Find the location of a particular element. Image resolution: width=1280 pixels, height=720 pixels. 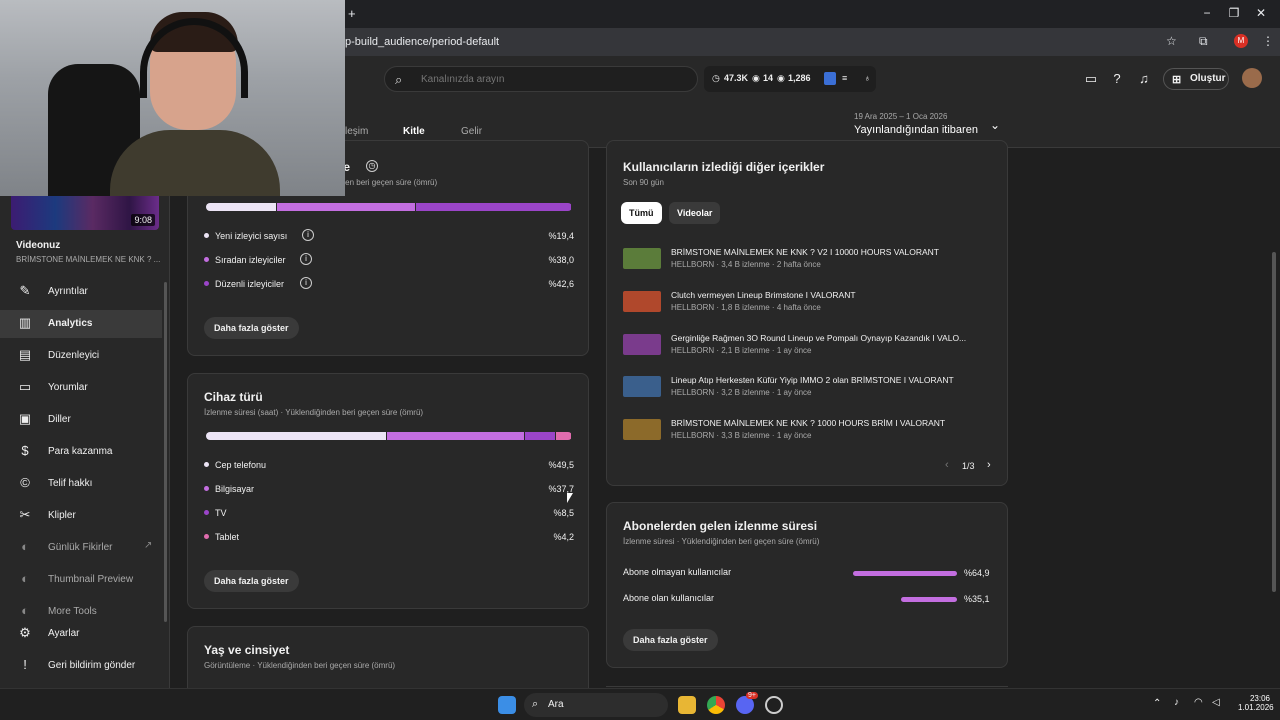

maximize-icon: ❐ is located at coordinates (1234, 14).